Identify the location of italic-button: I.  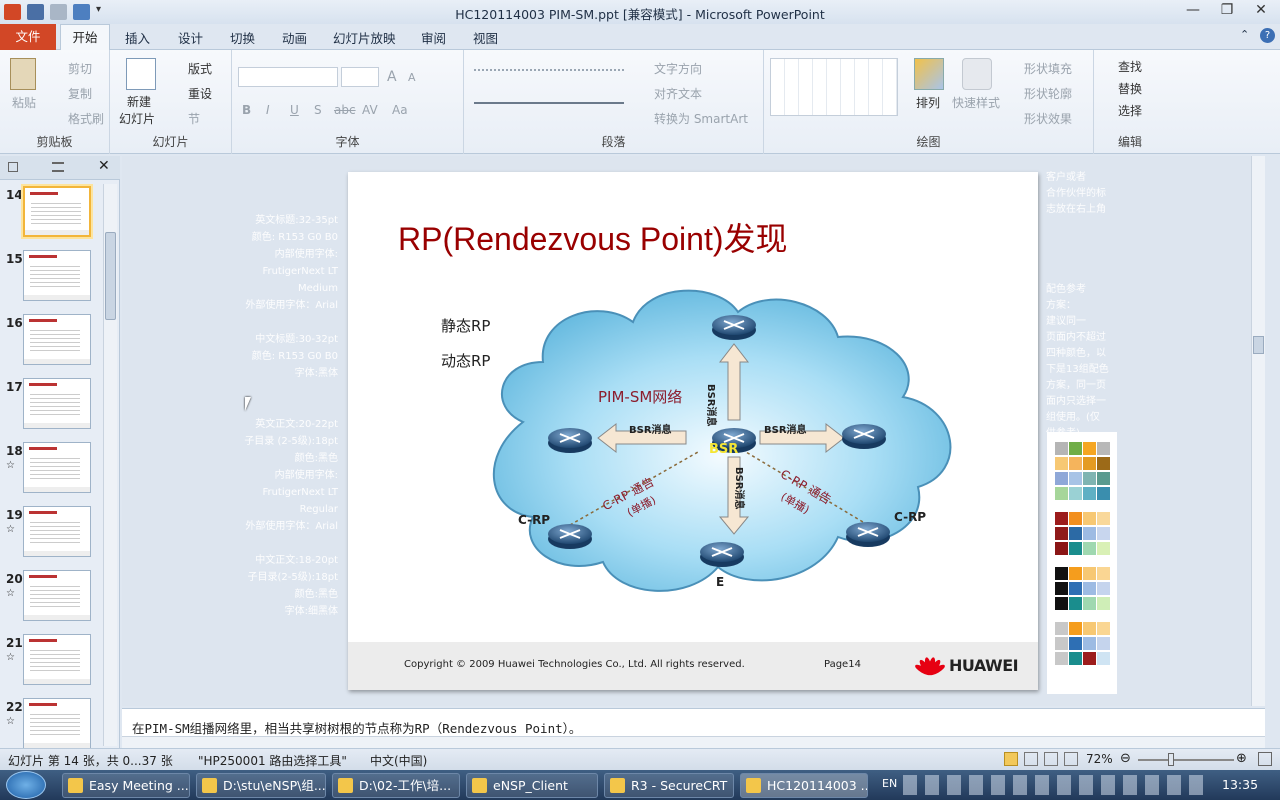
(268, 110).